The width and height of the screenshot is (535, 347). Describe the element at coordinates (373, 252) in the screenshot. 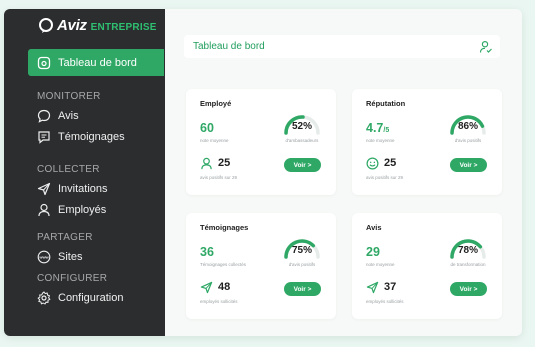

I see `average-score: 29` at that location.